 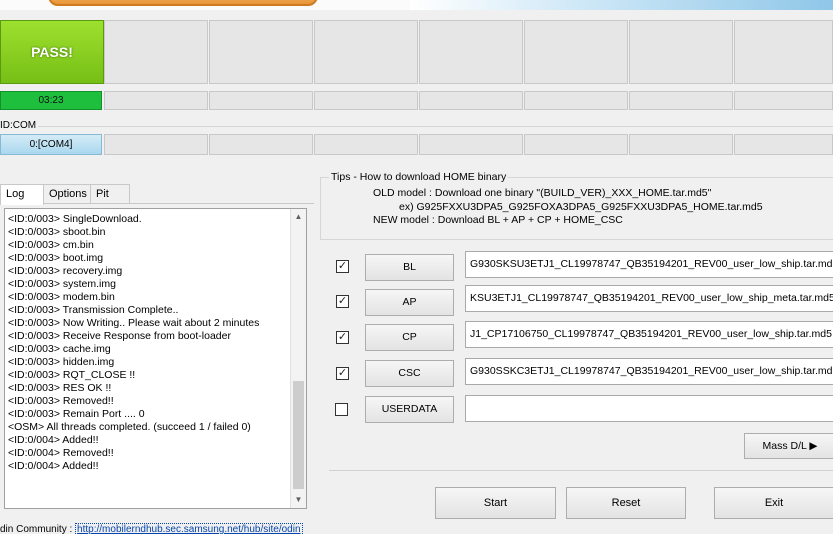 I want to click on log-line: <ID:0/004> Removed!!, so click(x=61, y=453).